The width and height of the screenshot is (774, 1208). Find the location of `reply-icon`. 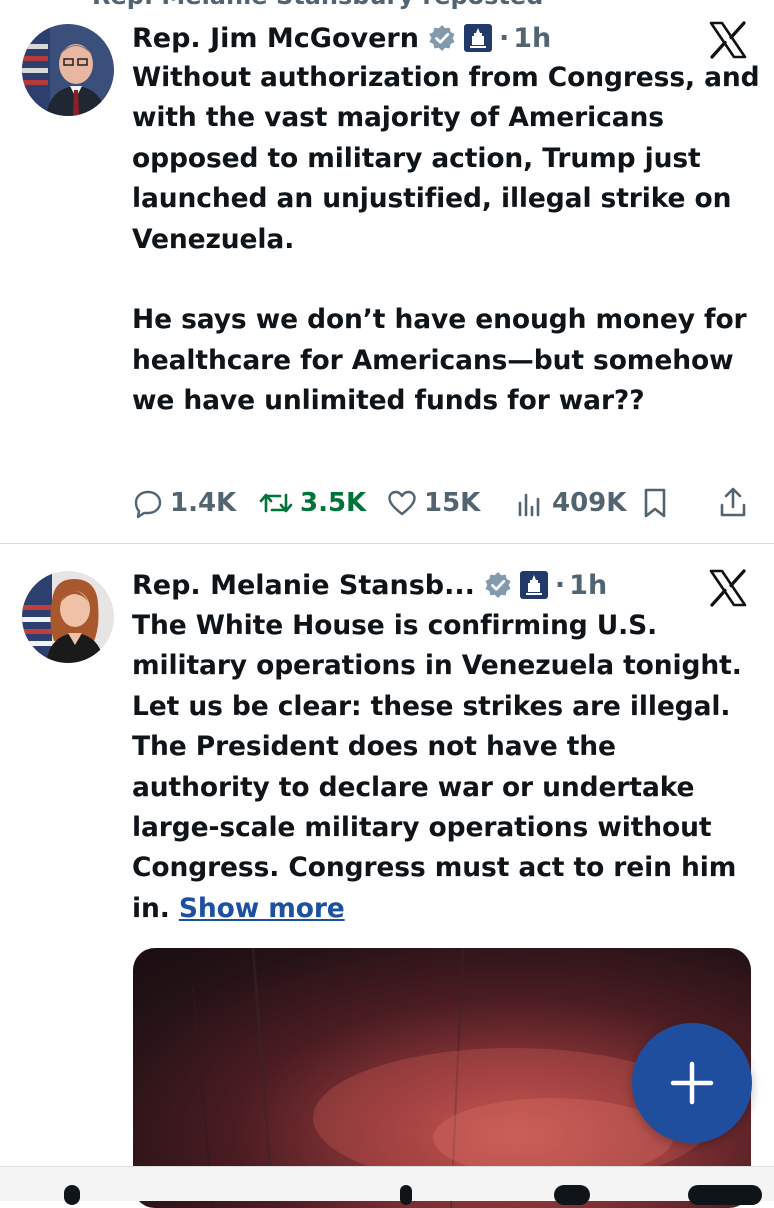

reply-icon is located at coordinates (148, 504).